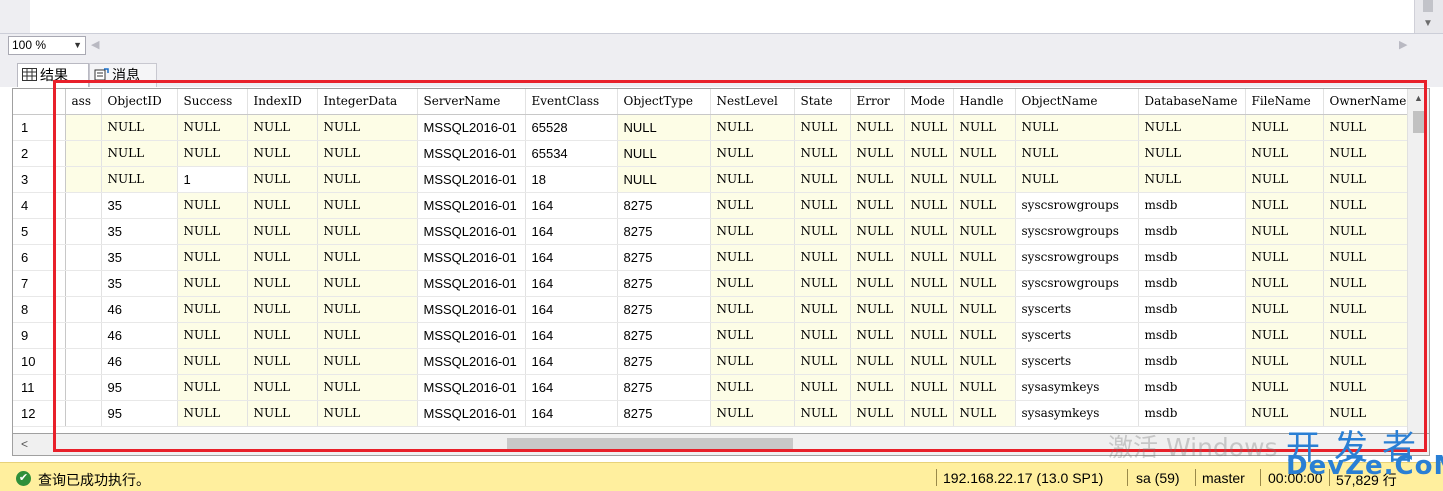 Image resolution: width=1443 pixels, height=491 pixels. Describe the element at coordinates (571, 102) in the screenshot. I see `column-header: EventClass` at that location.